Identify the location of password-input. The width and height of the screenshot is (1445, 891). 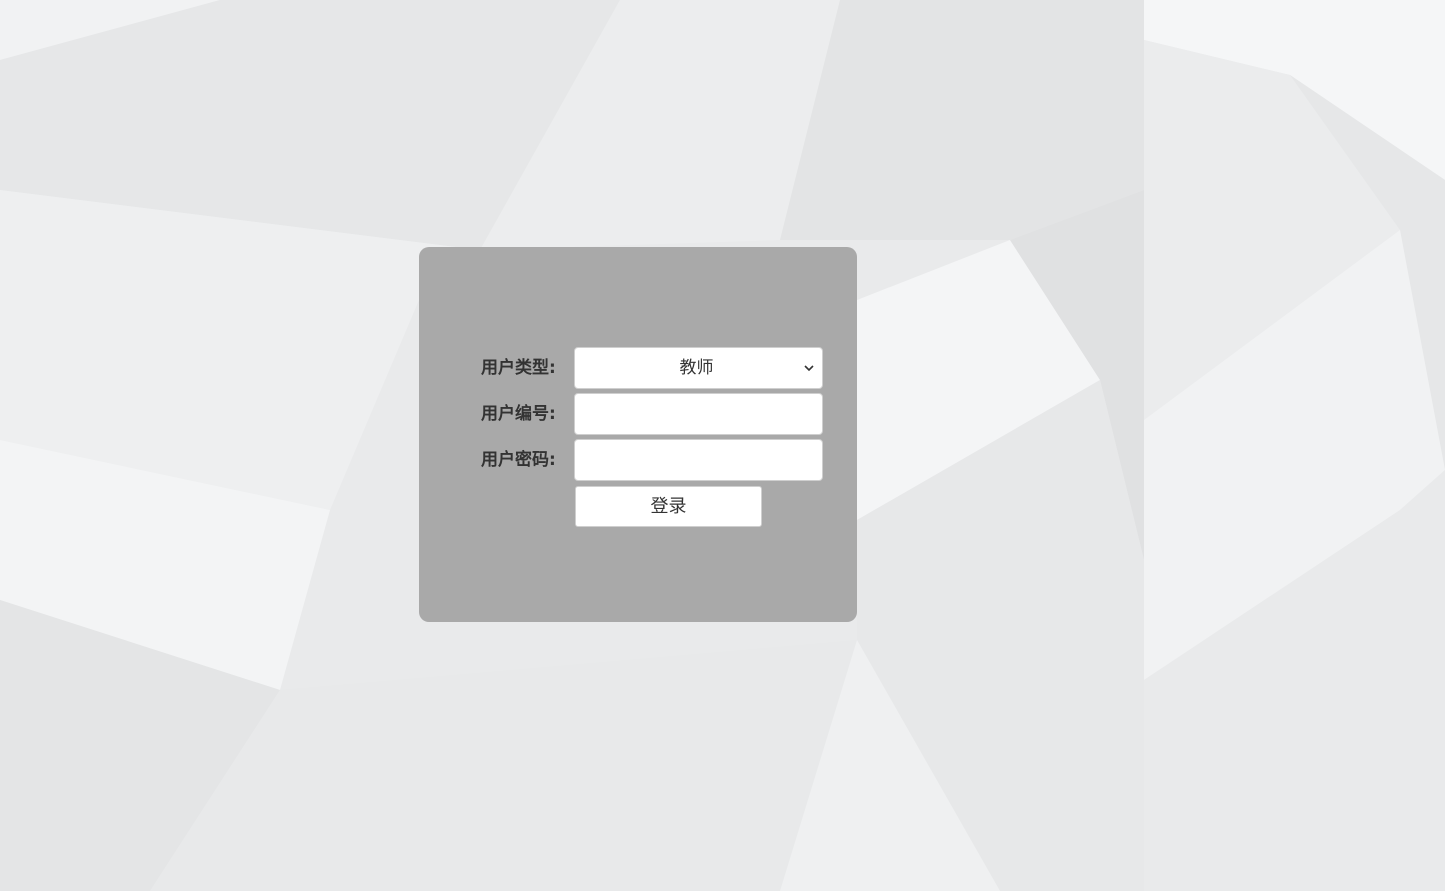
(698, 460).